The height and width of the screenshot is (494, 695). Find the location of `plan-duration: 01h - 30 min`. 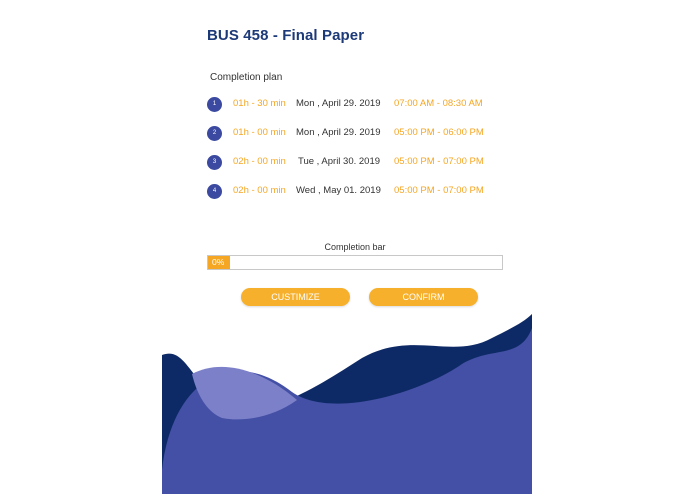

plan-duration: 01h - 30 min is located at coordinates (259, 103).